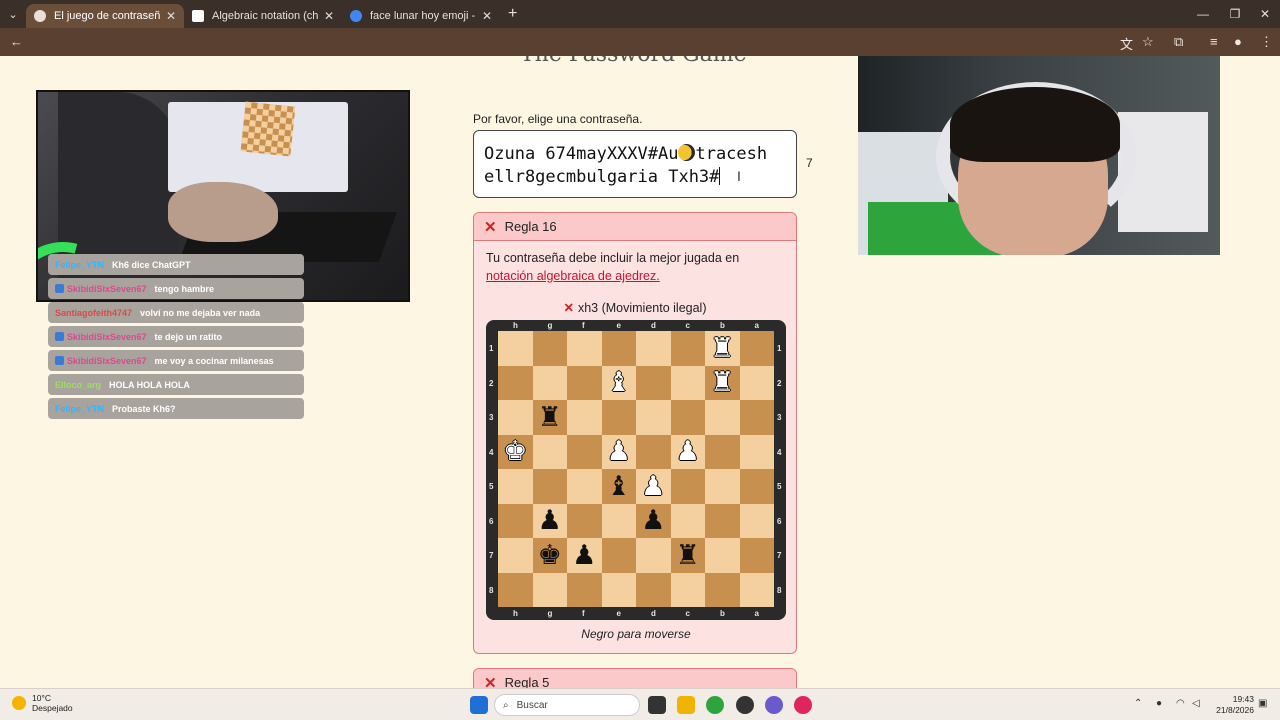 Image resolution: width=1280 pixels, height=720 pixels. What do you see at coordinates (16, 41) in the screenshot?
I see `back-arrow-icon: ←` at bounding box center [16, 41].